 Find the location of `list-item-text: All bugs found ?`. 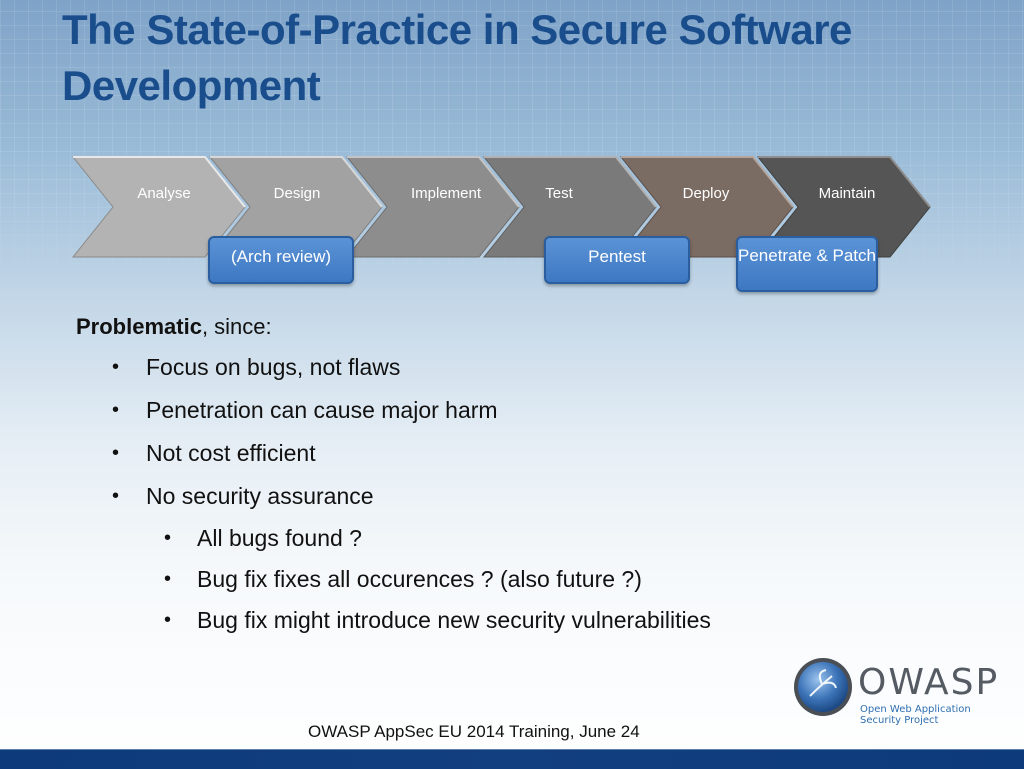

list-item-text: All bugs found ? is located at coordinates (279, 538).